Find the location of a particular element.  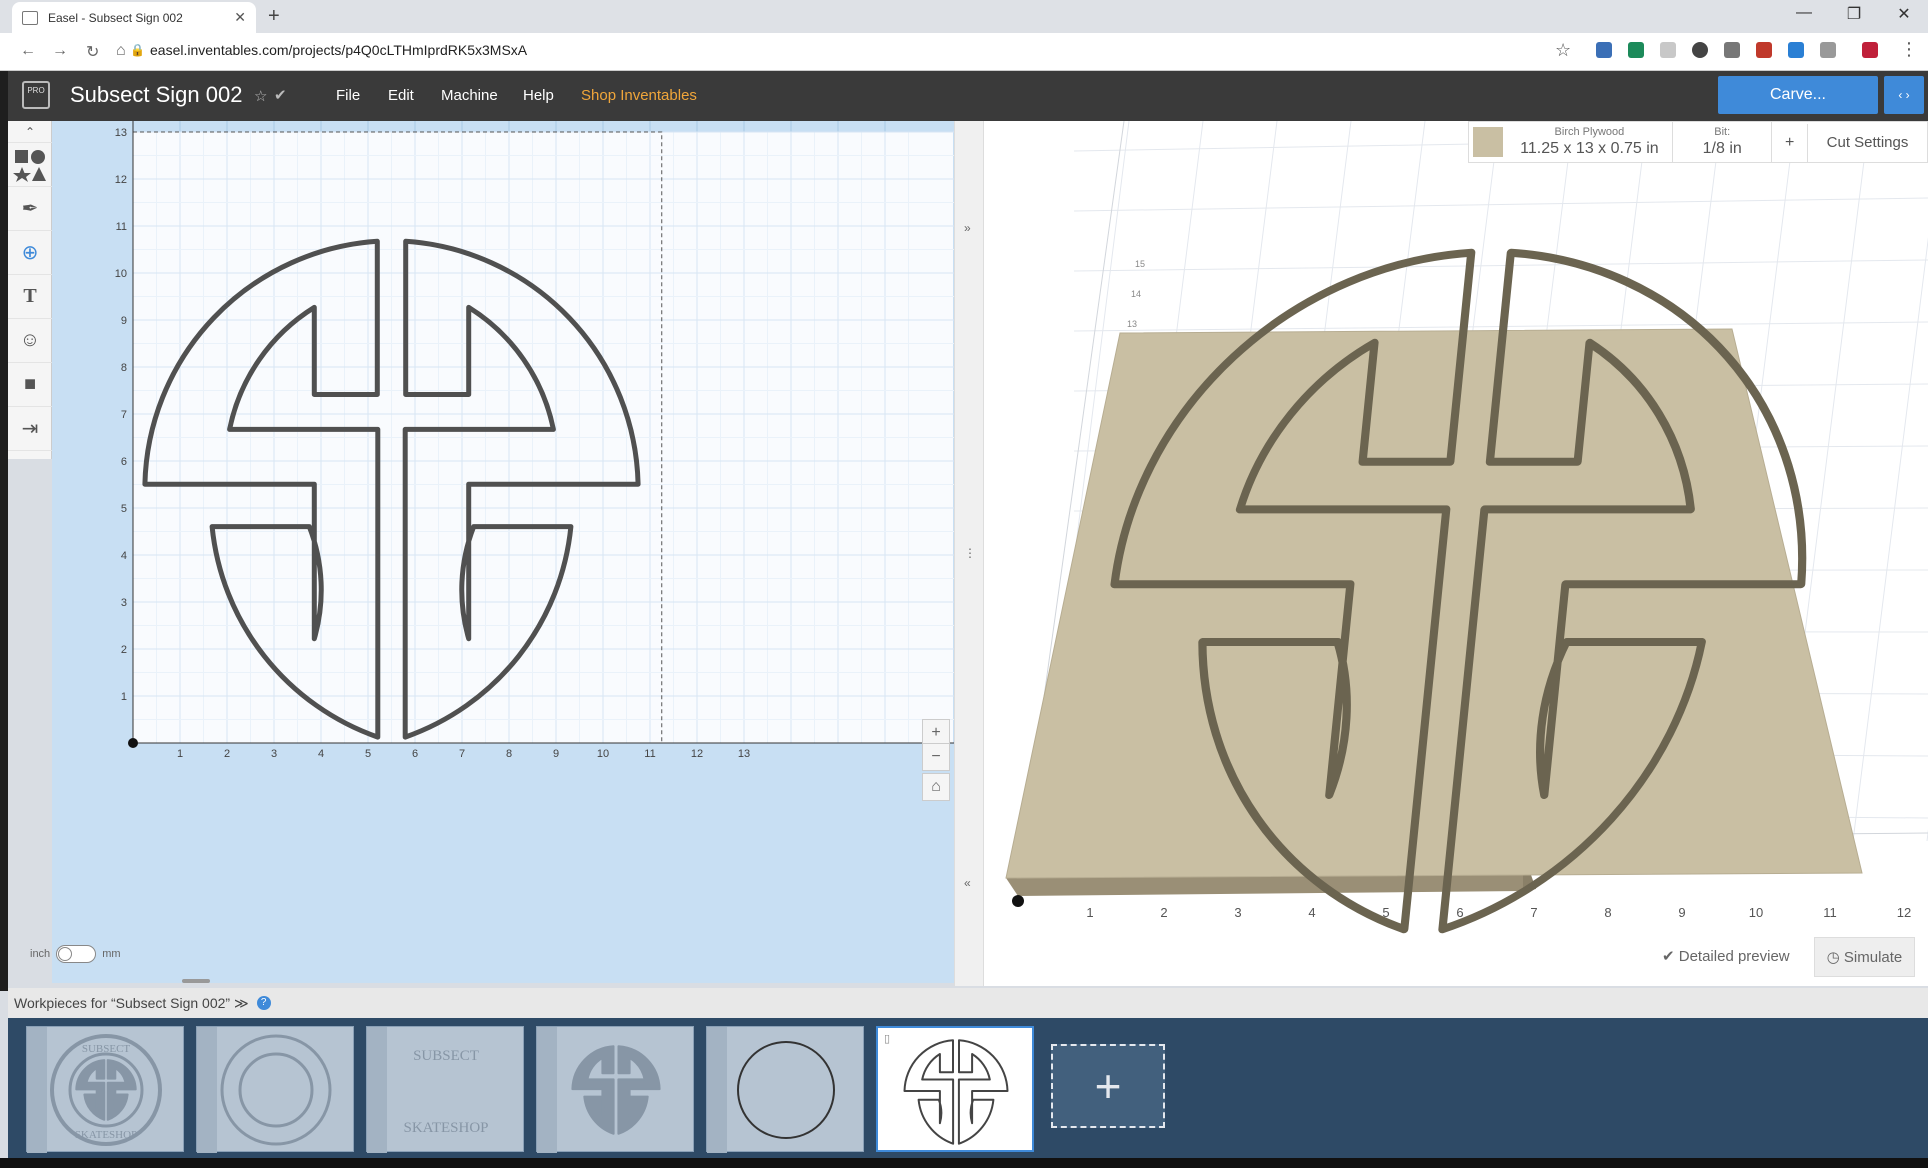

icons-smiley-icon: ☺ is located at coordinates (30, 341).